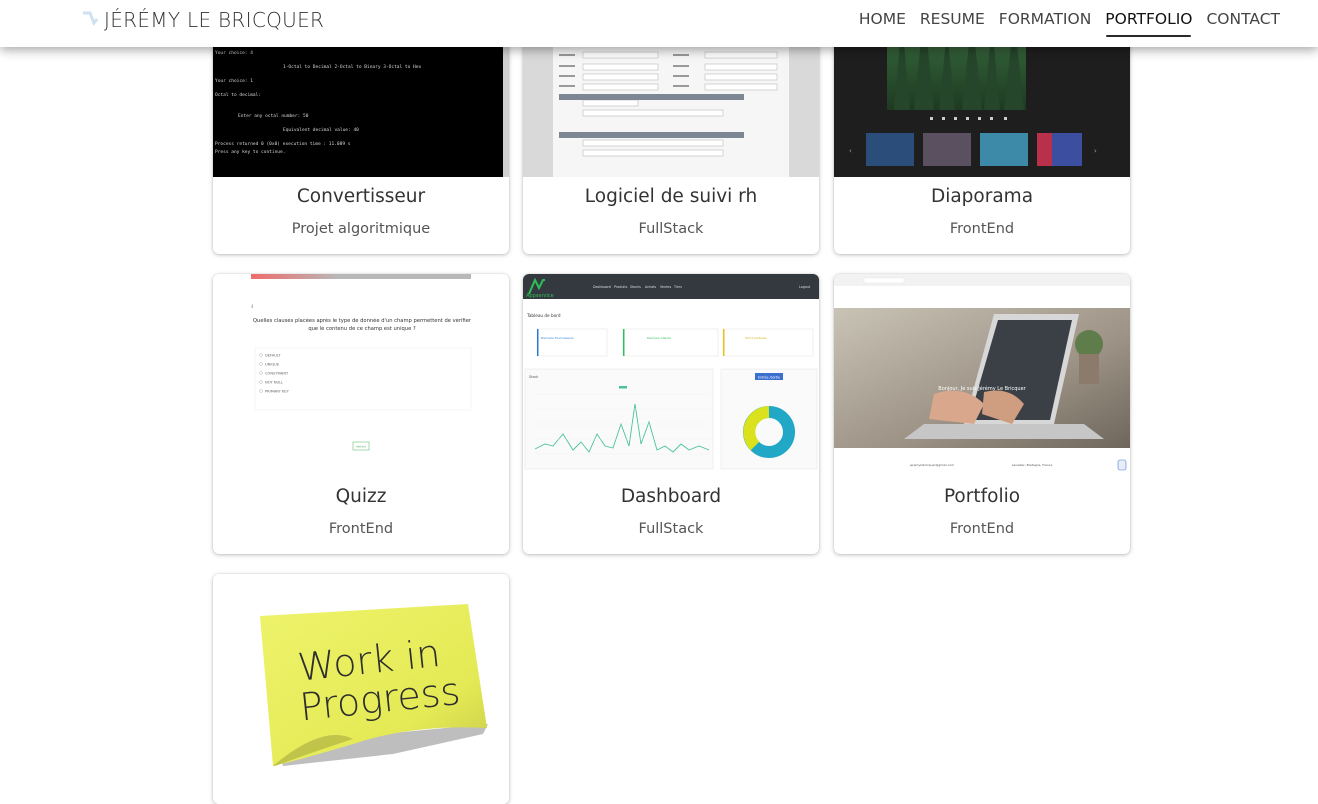 This screenshot has height=804, width=1318. What do you see at coordinates (277, 373) in the screenshot?
I see `svg-text: CONSTRAINT` at bounding box center [277, 373].